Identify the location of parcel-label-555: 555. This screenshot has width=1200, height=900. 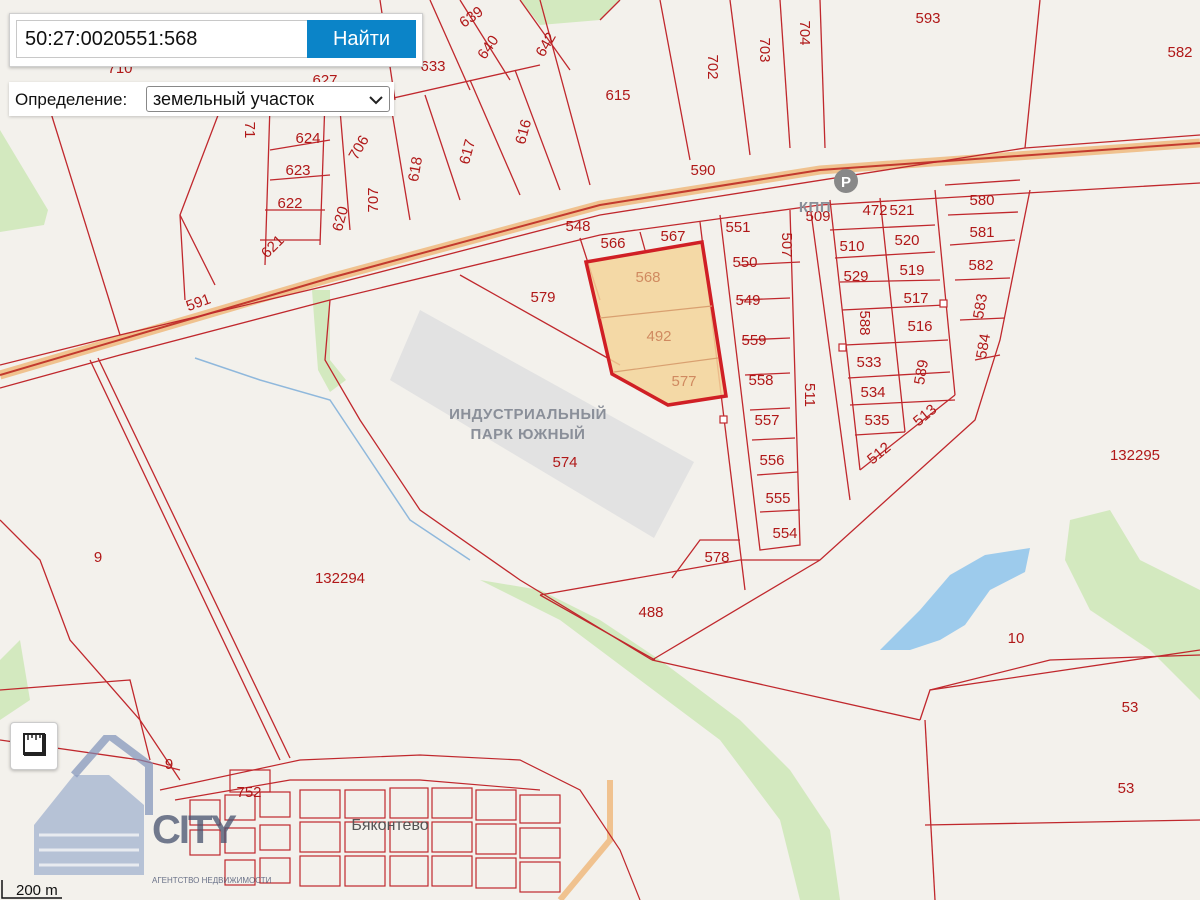
(777, 498).